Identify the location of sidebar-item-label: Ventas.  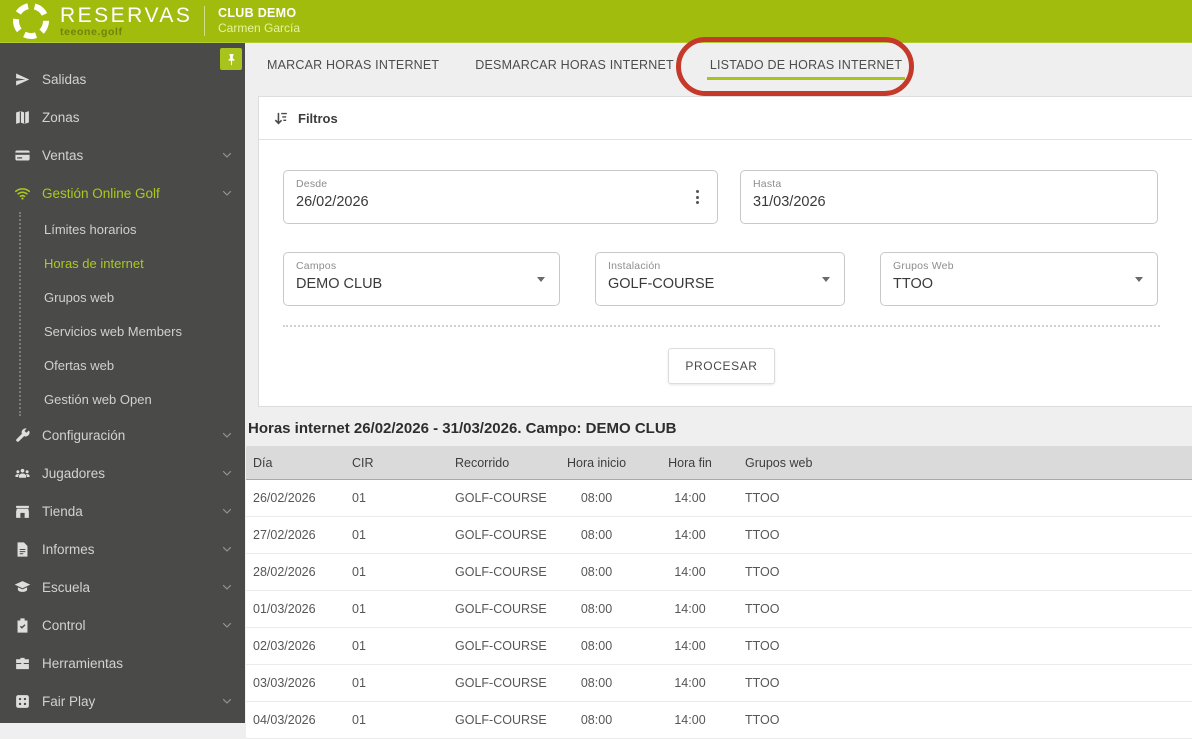
(63, 155).